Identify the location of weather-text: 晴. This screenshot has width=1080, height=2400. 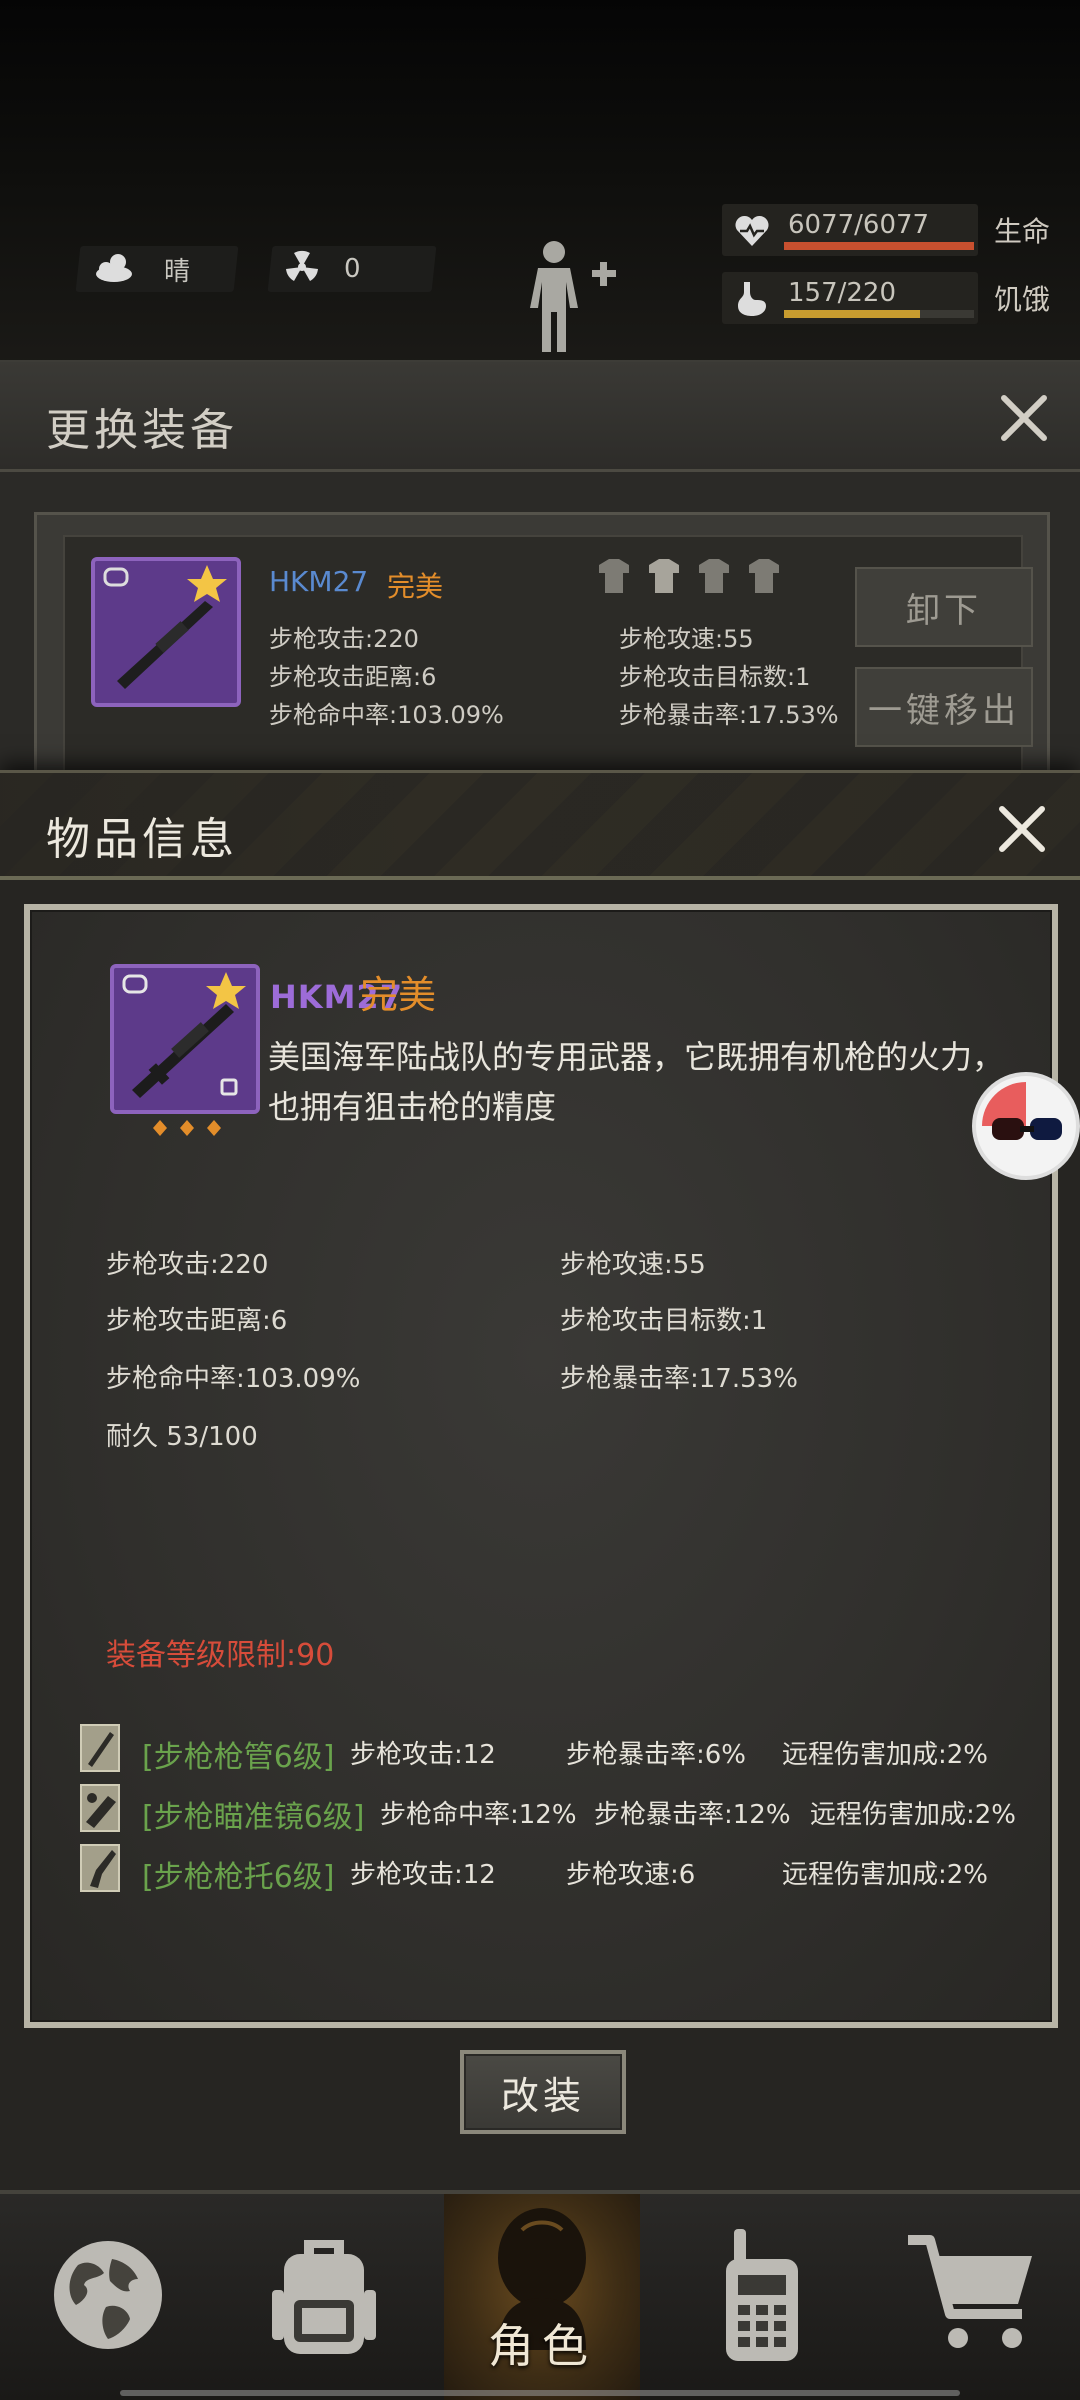
(177, 271).